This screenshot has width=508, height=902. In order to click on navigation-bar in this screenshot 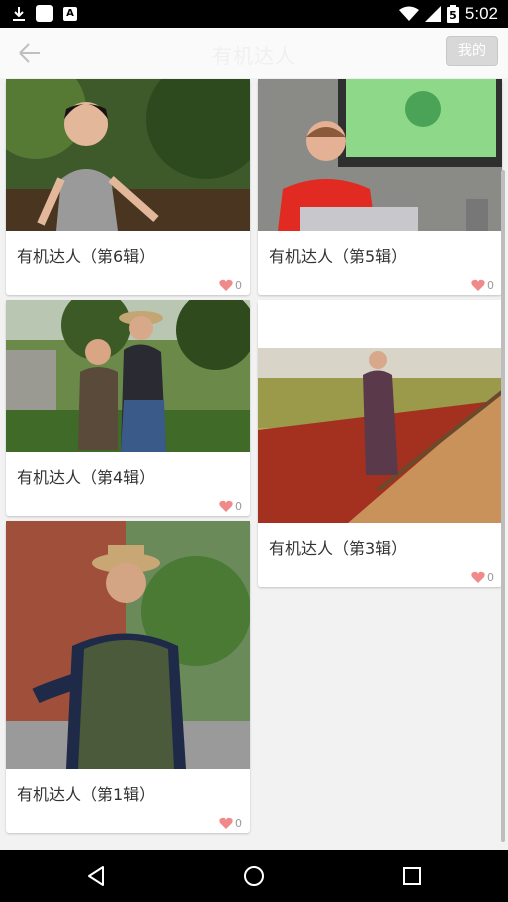, I will do `click(254, 876)`.